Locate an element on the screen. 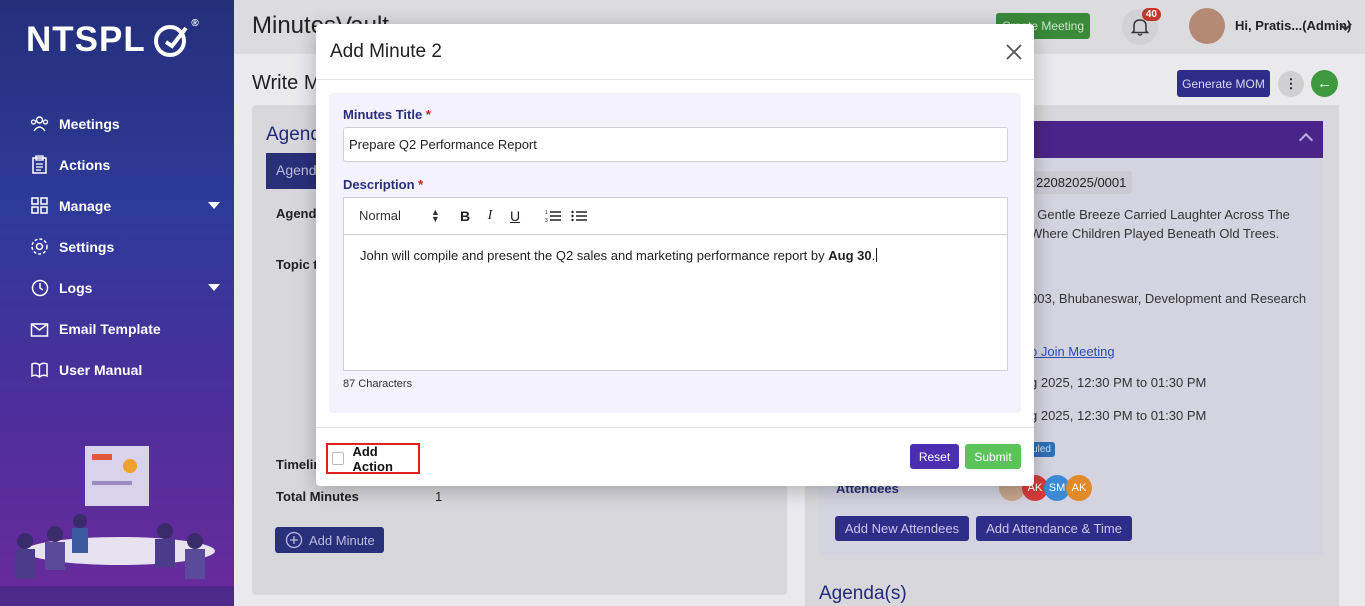  bold-icon: B is located at coordinates (465, 216).